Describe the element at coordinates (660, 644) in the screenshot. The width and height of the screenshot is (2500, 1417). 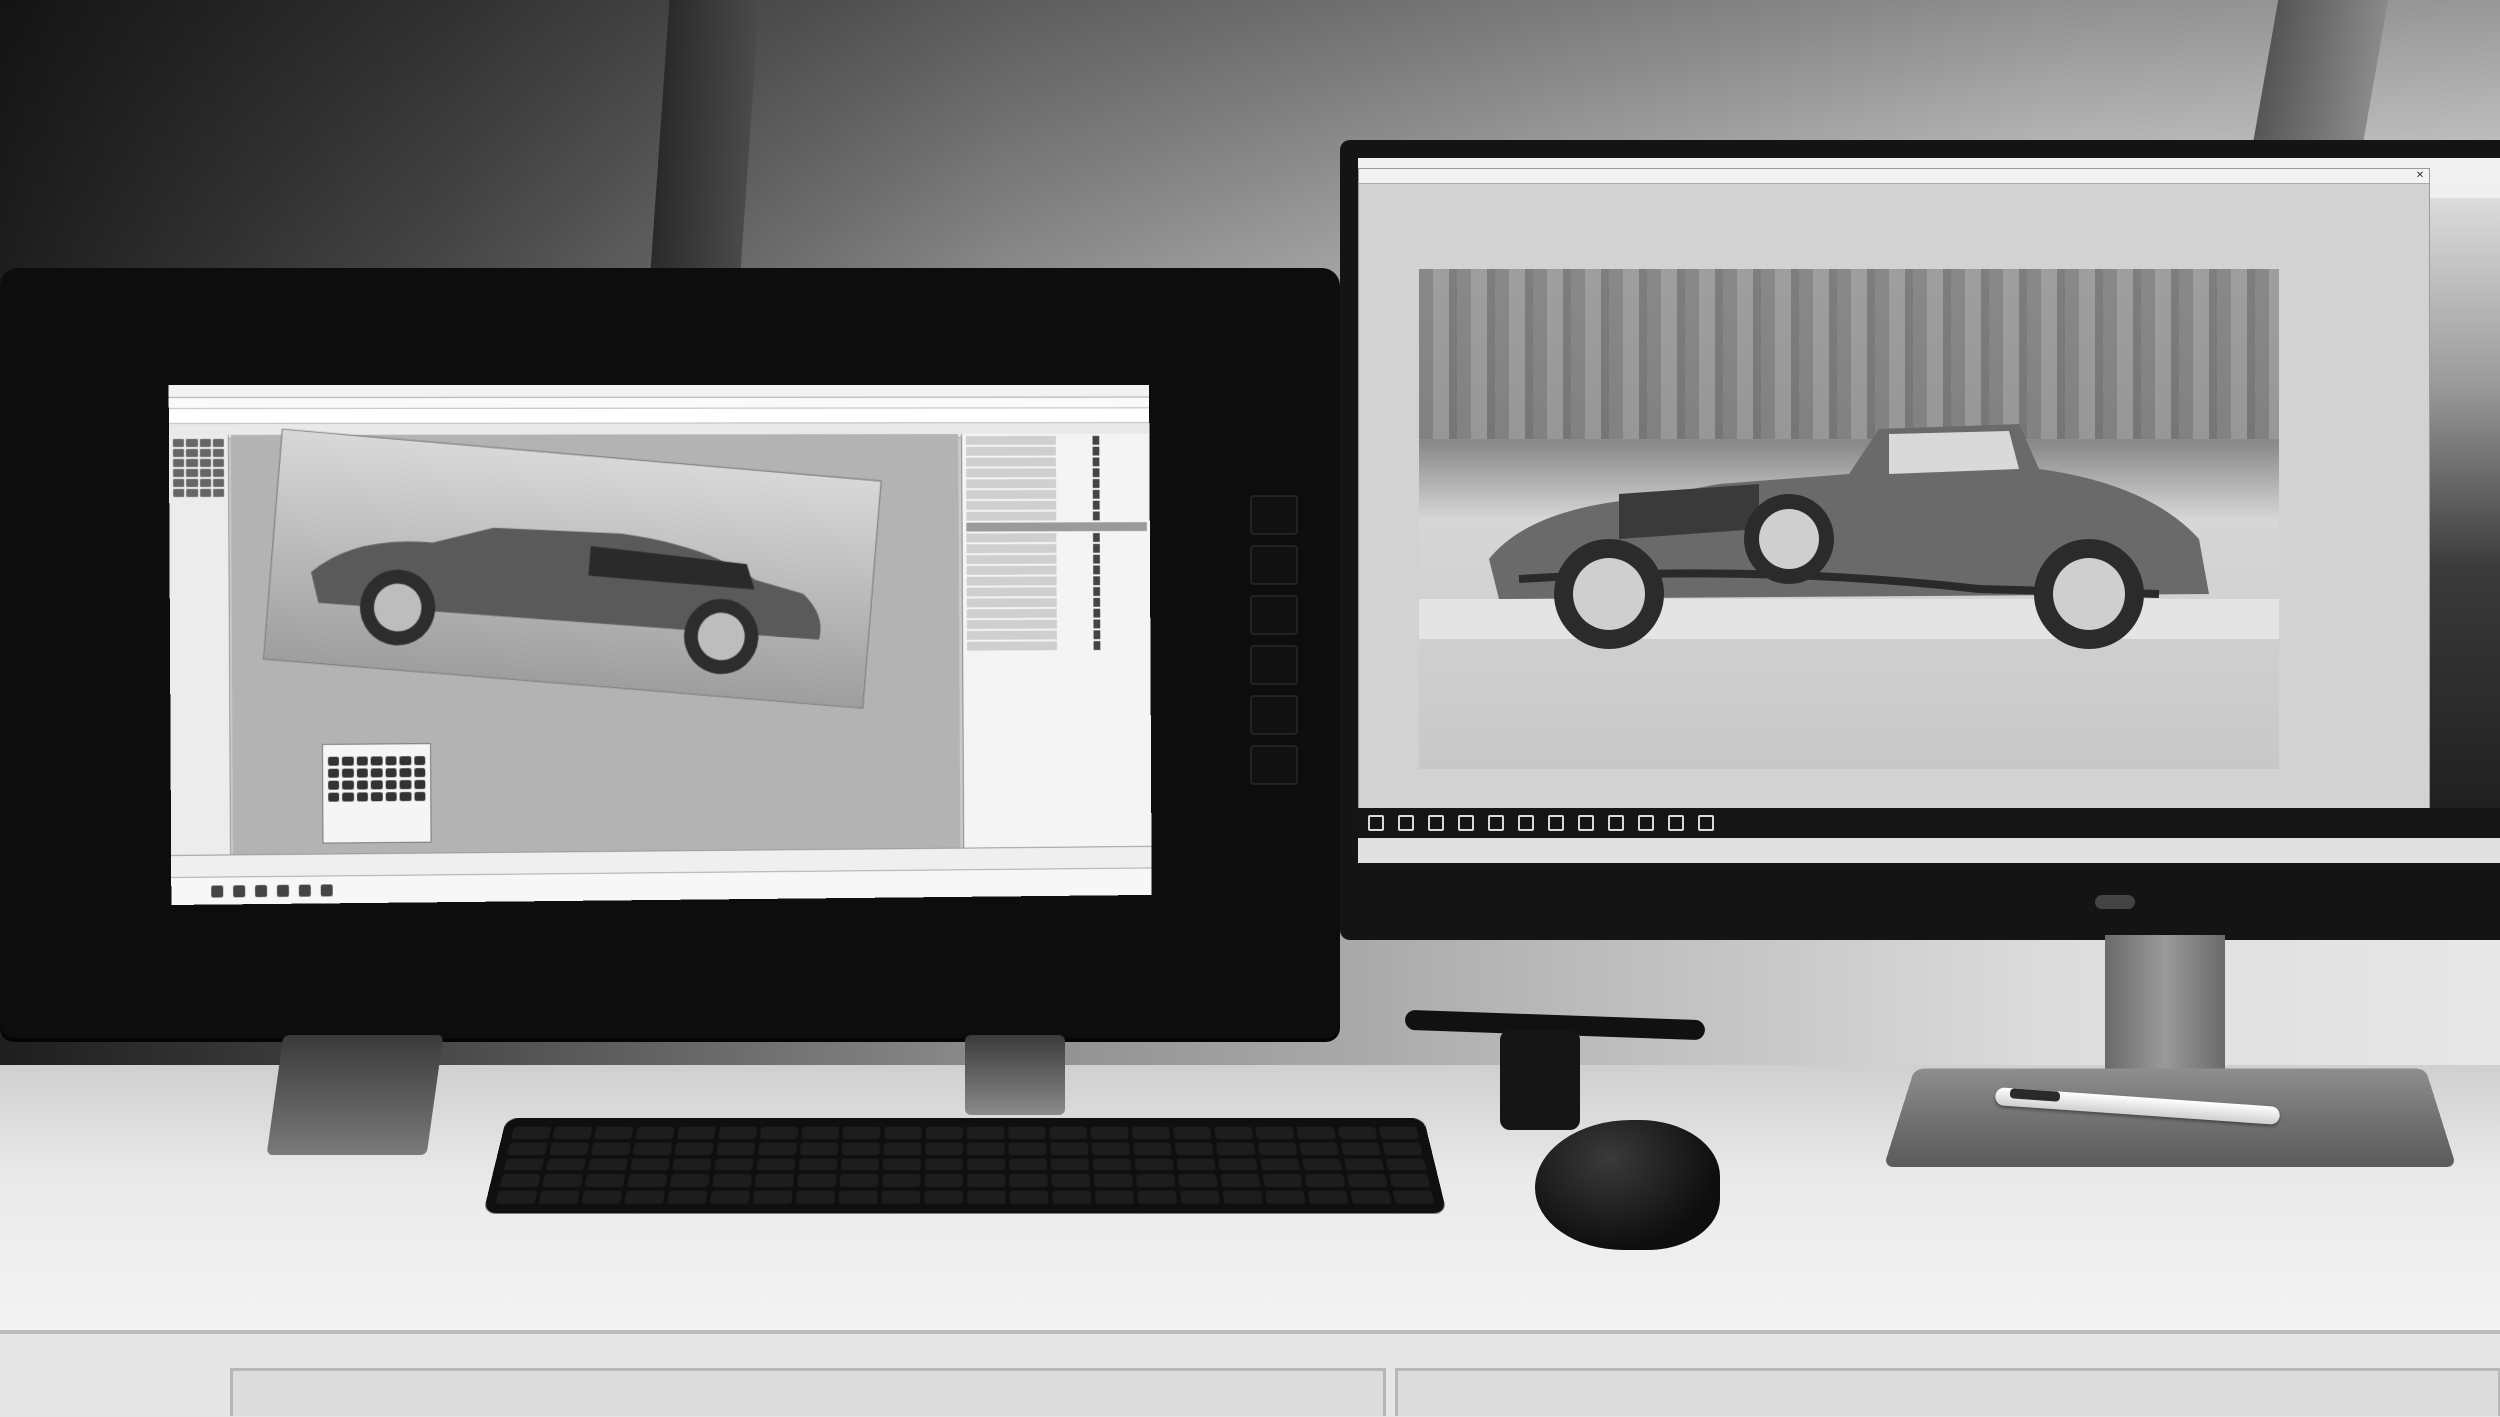
I see `tablet-screen` at that location.